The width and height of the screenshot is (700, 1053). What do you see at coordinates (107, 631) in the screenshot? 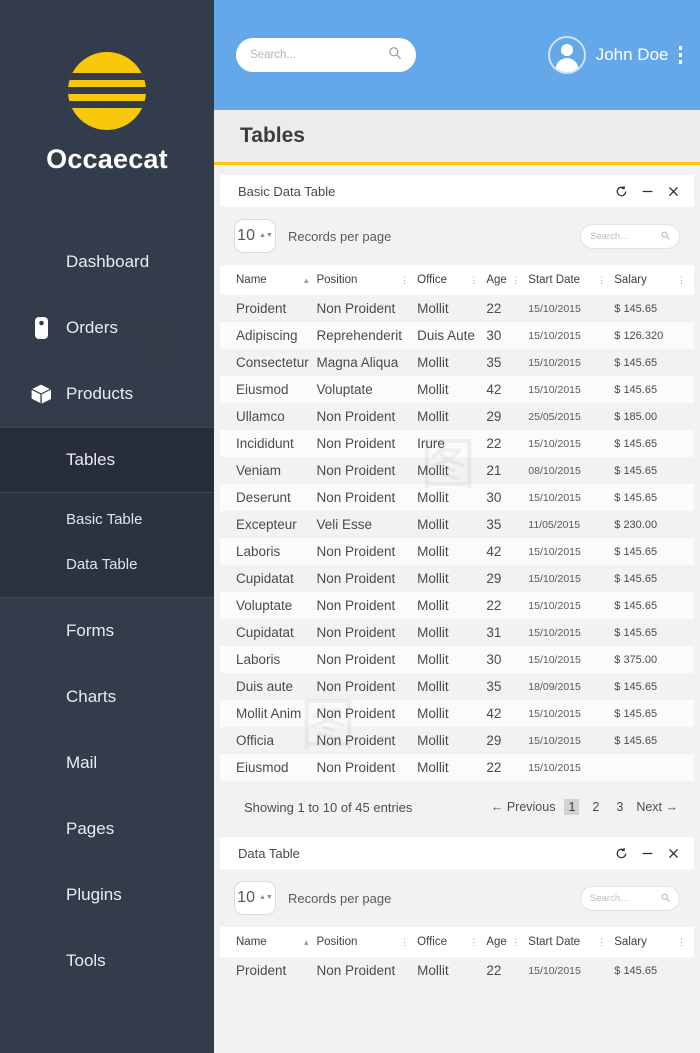
I see `sidebar-item-forms: Forms` at bounding box center [107, 631].